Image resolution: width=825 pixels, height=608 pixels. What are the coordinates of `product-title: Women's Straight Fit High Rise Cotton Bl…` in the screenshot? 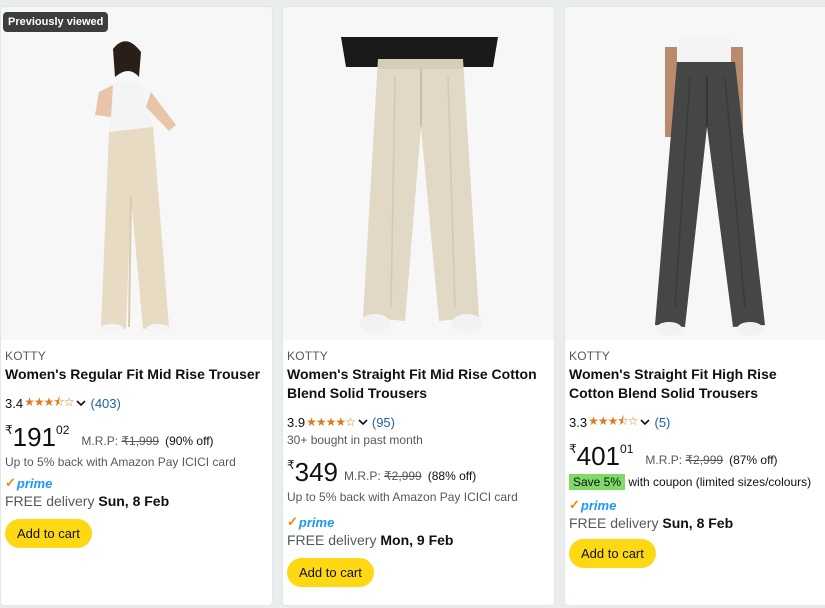 It's located at (689, 384).